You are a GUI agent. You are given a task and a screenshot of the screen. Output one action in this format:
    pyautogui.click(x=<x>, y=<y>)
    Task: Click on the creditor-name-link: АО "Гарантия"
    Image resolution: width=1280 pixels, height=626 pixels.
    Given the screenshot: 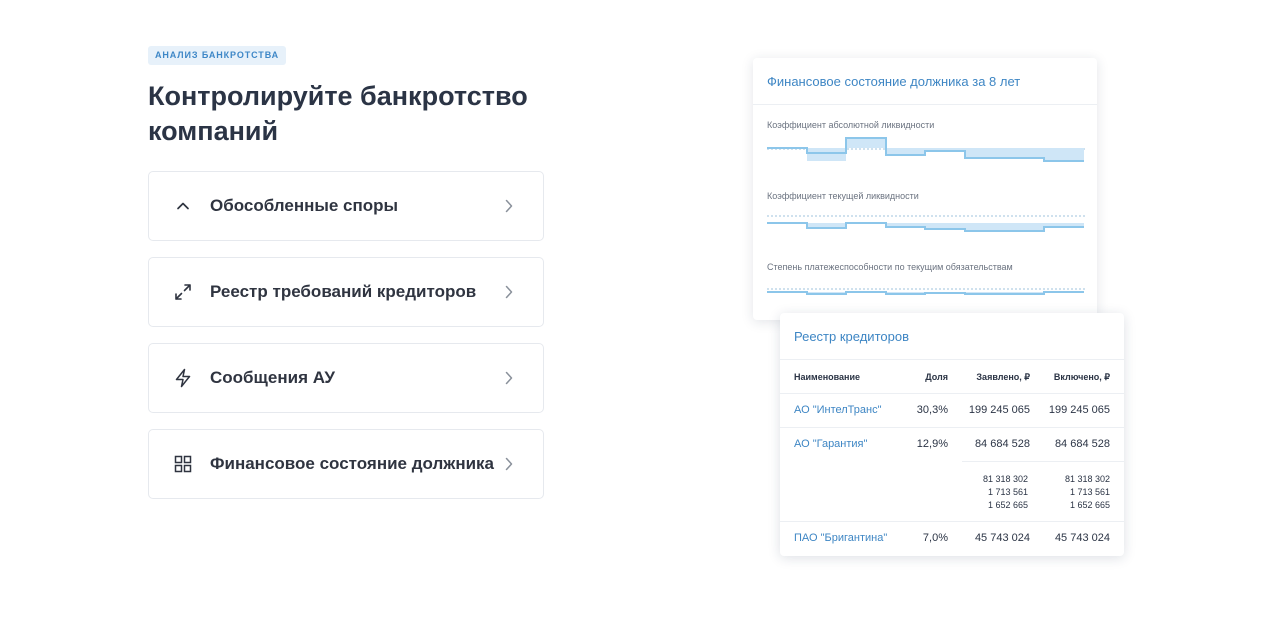 What is the action you would take?
    pyautogui.click(x=830, y=444)
    